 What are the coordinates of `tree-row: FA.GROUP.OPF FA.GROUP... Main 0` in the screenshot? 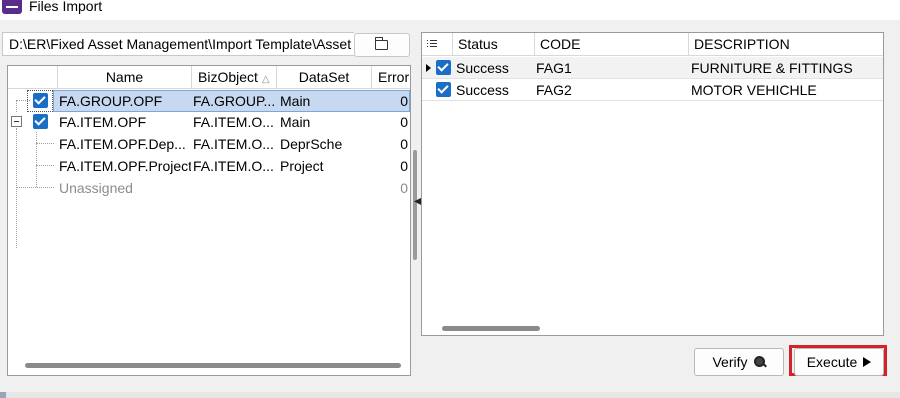 It's located at (209, 101).